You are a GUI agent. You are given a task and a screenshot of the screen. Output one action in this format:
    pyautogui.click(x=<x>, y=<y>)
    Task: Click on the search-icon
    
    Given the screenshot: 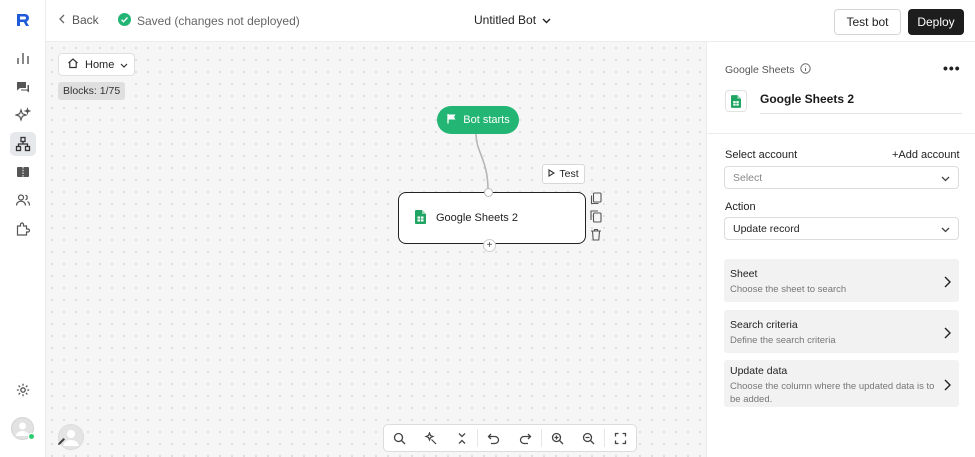 What is the action you would take?
    pyautogui.click(x=399, y=438)
    